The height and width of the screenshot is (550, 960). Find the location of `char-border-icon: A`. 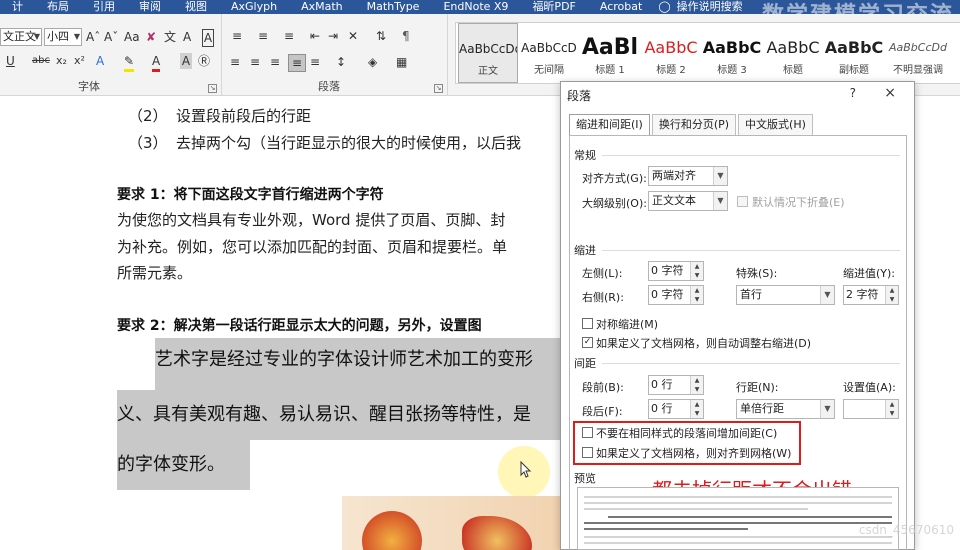

char-border-icon: A is located at coordinates (187, 37).